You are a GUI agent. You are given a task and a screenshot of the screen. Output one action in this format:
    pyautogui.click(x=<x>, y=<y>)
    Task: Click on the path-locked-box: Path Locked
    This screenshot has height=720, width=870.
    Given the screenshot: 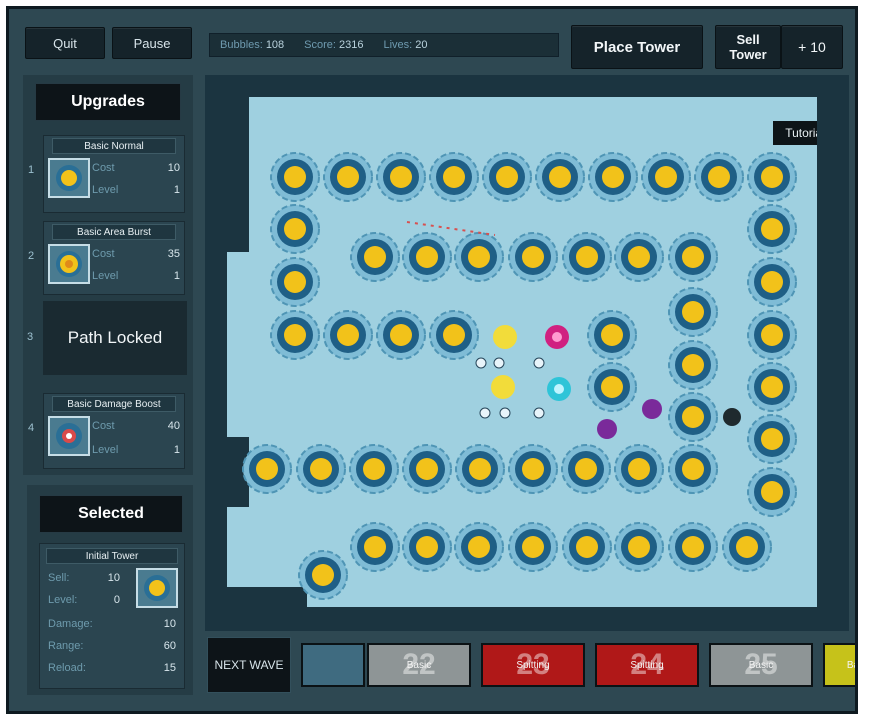 What is the action you would take?
    pyautogui.click(x=115, y=338)
    